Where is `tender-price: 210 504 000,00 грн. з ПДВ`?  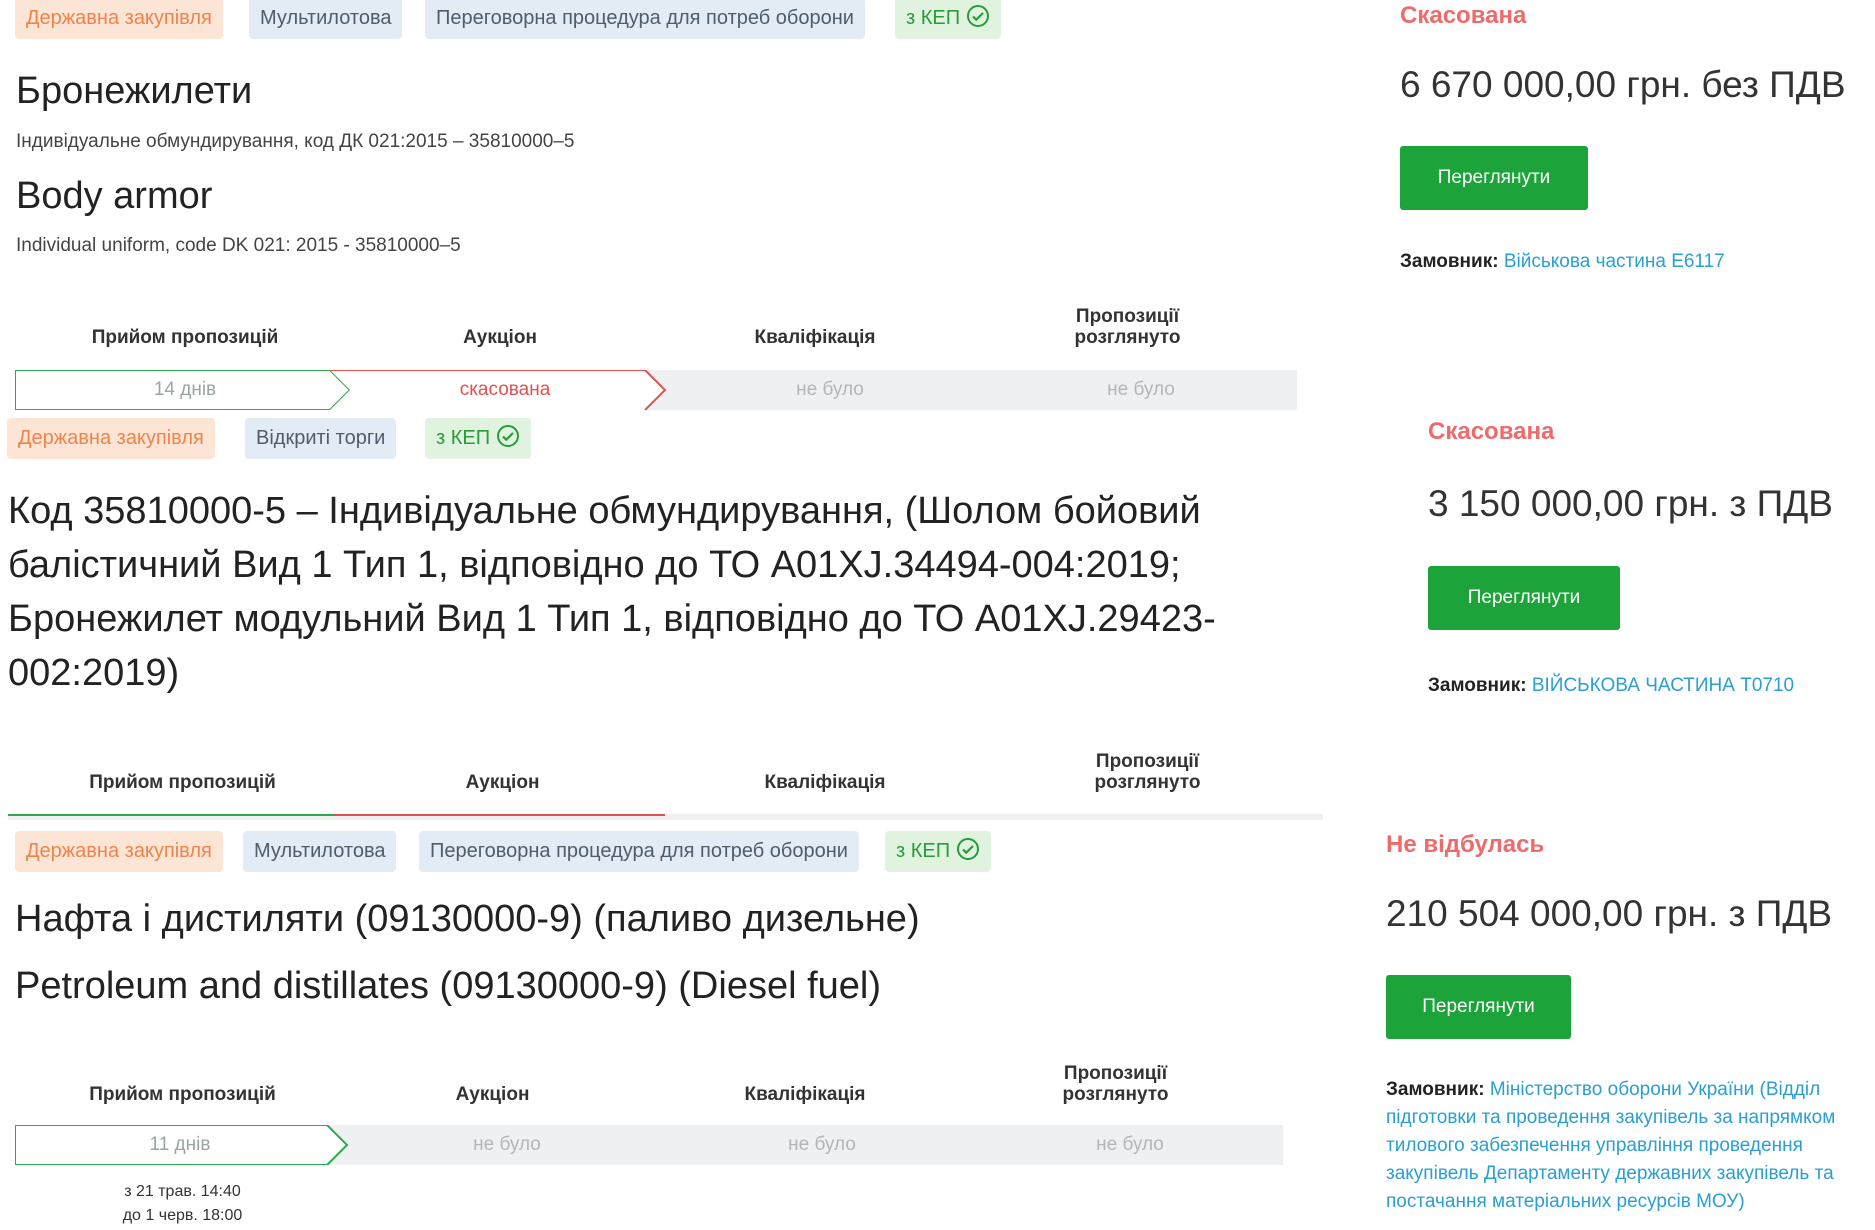
tender-price: 210 504 000,00 грн. з ПДВ is located at coordinates (1609, 913).